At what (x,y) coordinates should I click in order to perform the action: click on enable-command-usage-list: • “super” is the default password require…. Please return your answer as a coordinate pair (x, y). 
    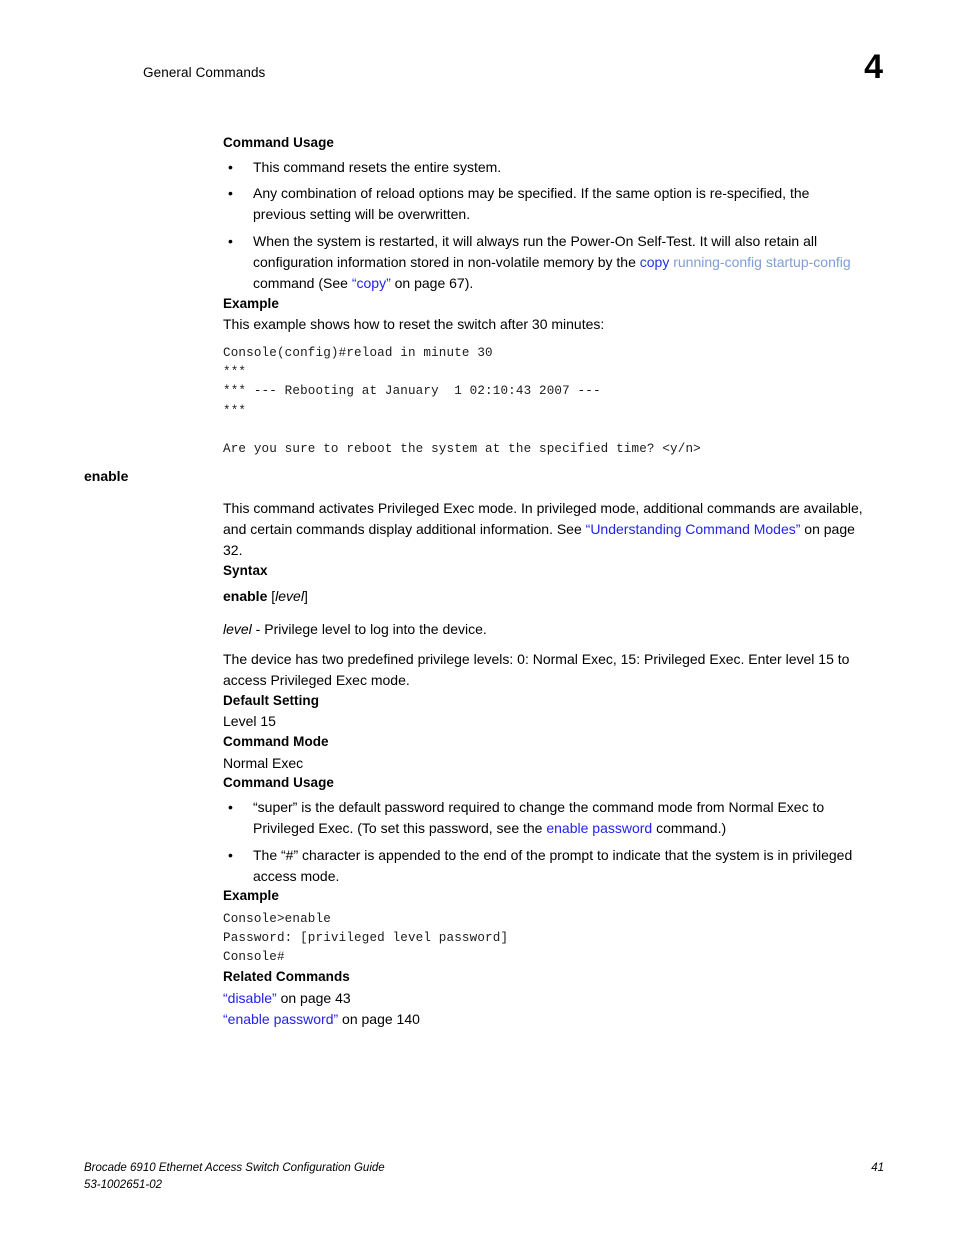
    Looking at the image, I should click on (543, 841).